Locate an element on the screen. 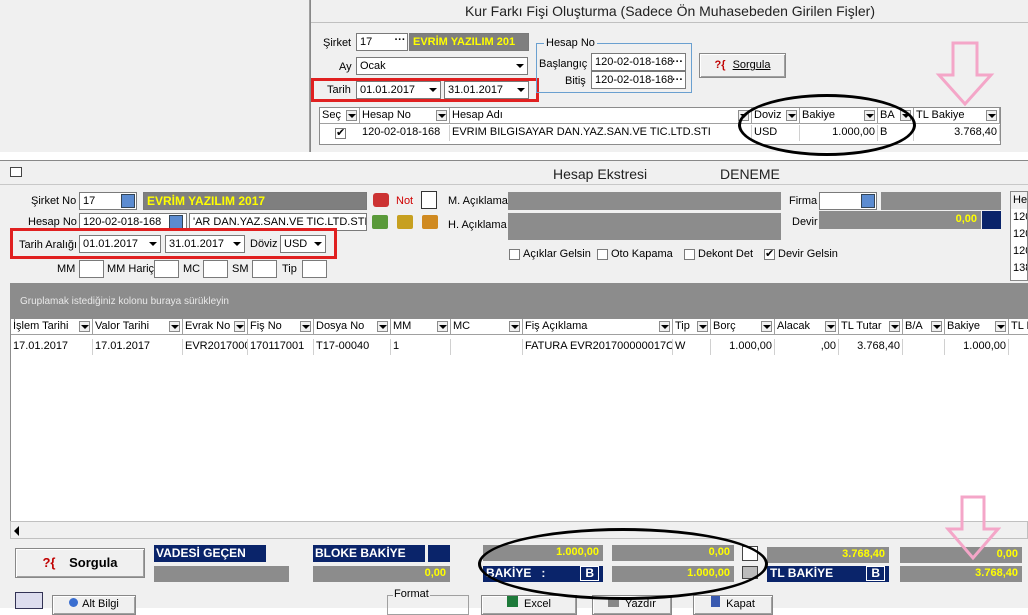  window-title: Hesap Ekstresi is located at coordinates (600, 174).